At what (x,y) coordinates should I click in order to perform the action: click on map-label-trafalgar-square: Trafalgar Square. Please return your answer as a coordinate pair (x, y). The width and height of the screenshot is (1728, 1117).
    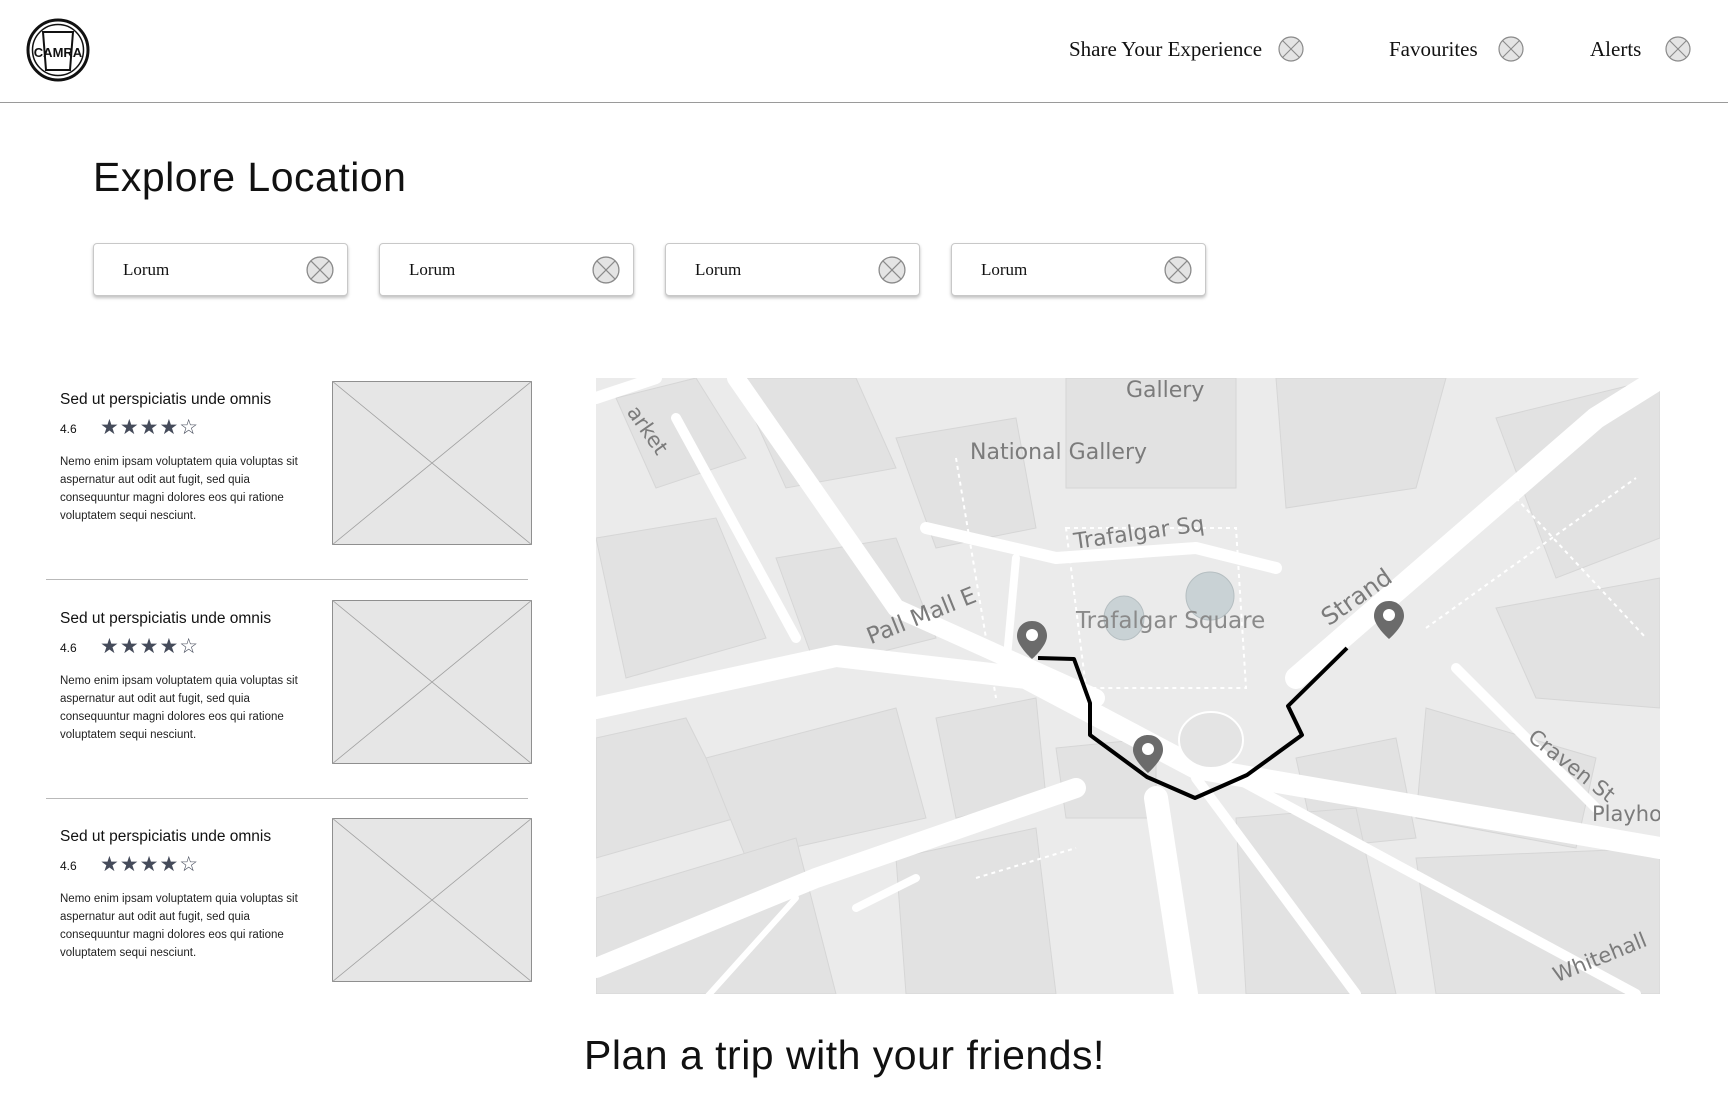
    Looking at the image, I should click on (1171, 621).